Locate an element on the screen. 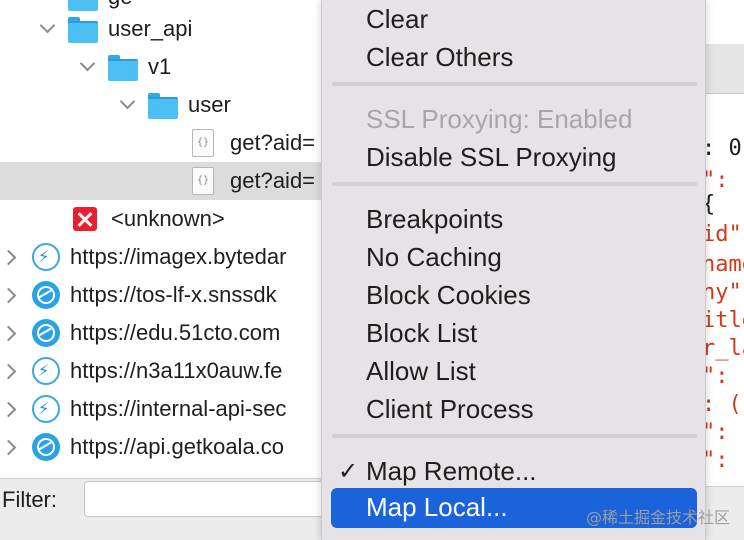  error-x-icon is located at coordinates (85, 219).